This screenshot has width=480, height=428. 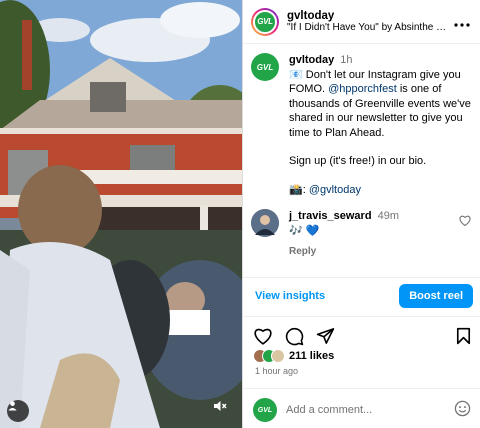 I want to click on caption-credit: 📸: @gvltoday, so click(x=325, y=189).